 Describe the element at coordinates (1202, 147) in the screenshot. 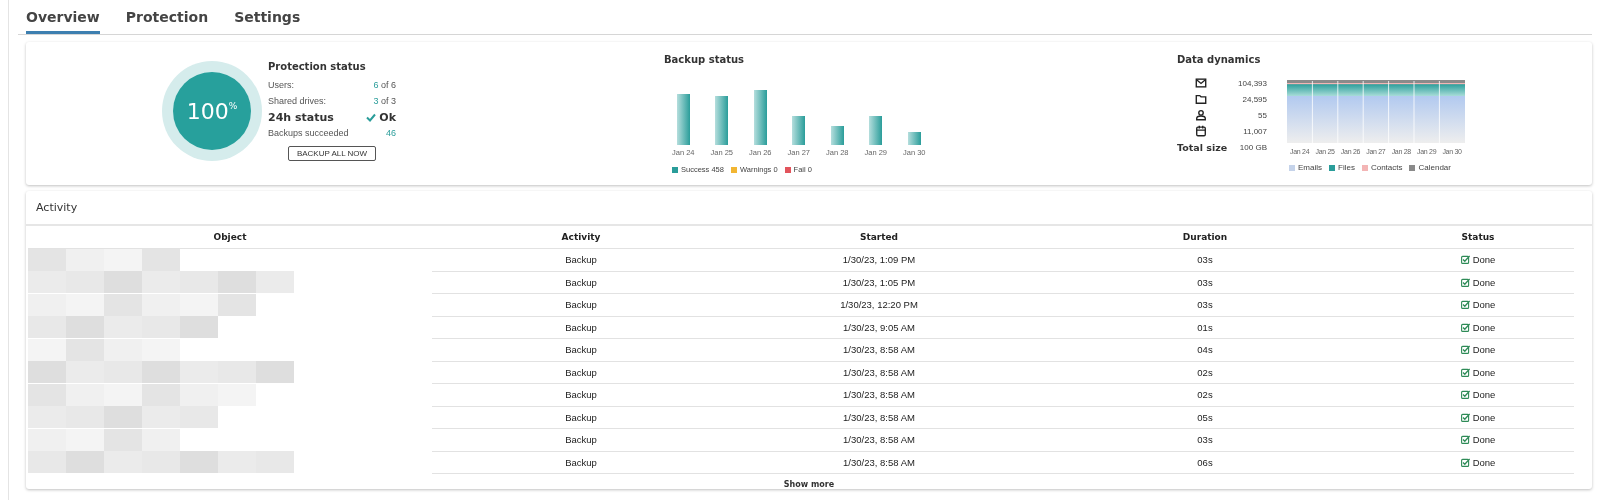

I see `total-label: Total size` at that location.